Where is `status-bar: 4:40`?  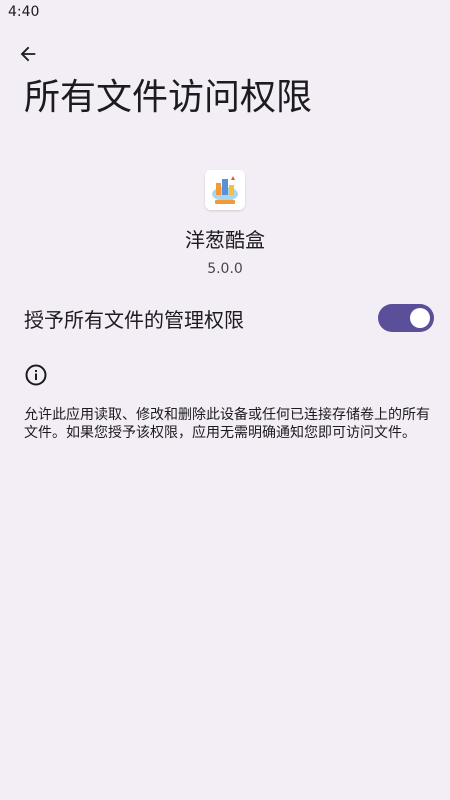
status-bar: 4:40 is located at coordinates (225, 13).